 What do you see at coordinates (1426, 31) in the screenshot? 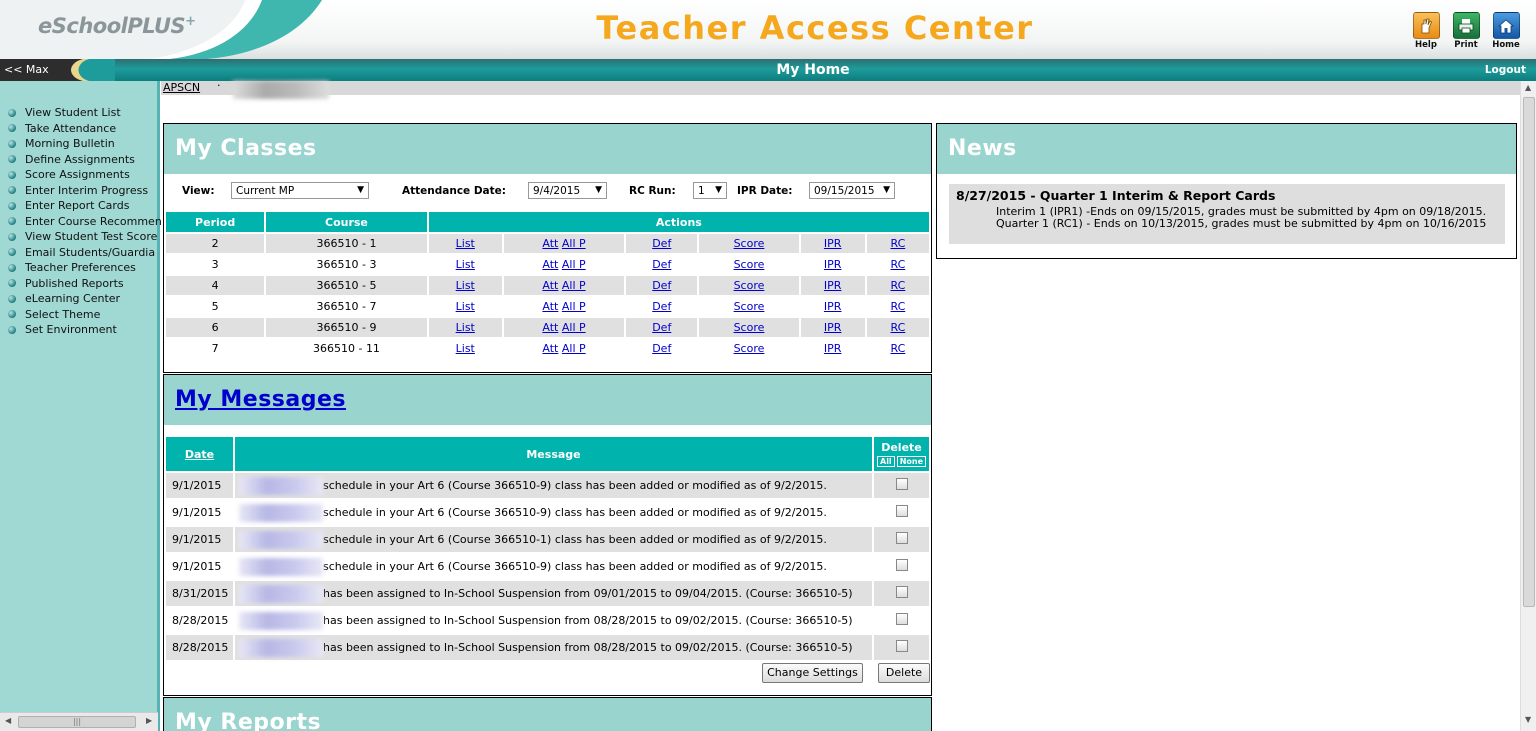
I see `help-button: Help` at bounding box center [1426, 31].